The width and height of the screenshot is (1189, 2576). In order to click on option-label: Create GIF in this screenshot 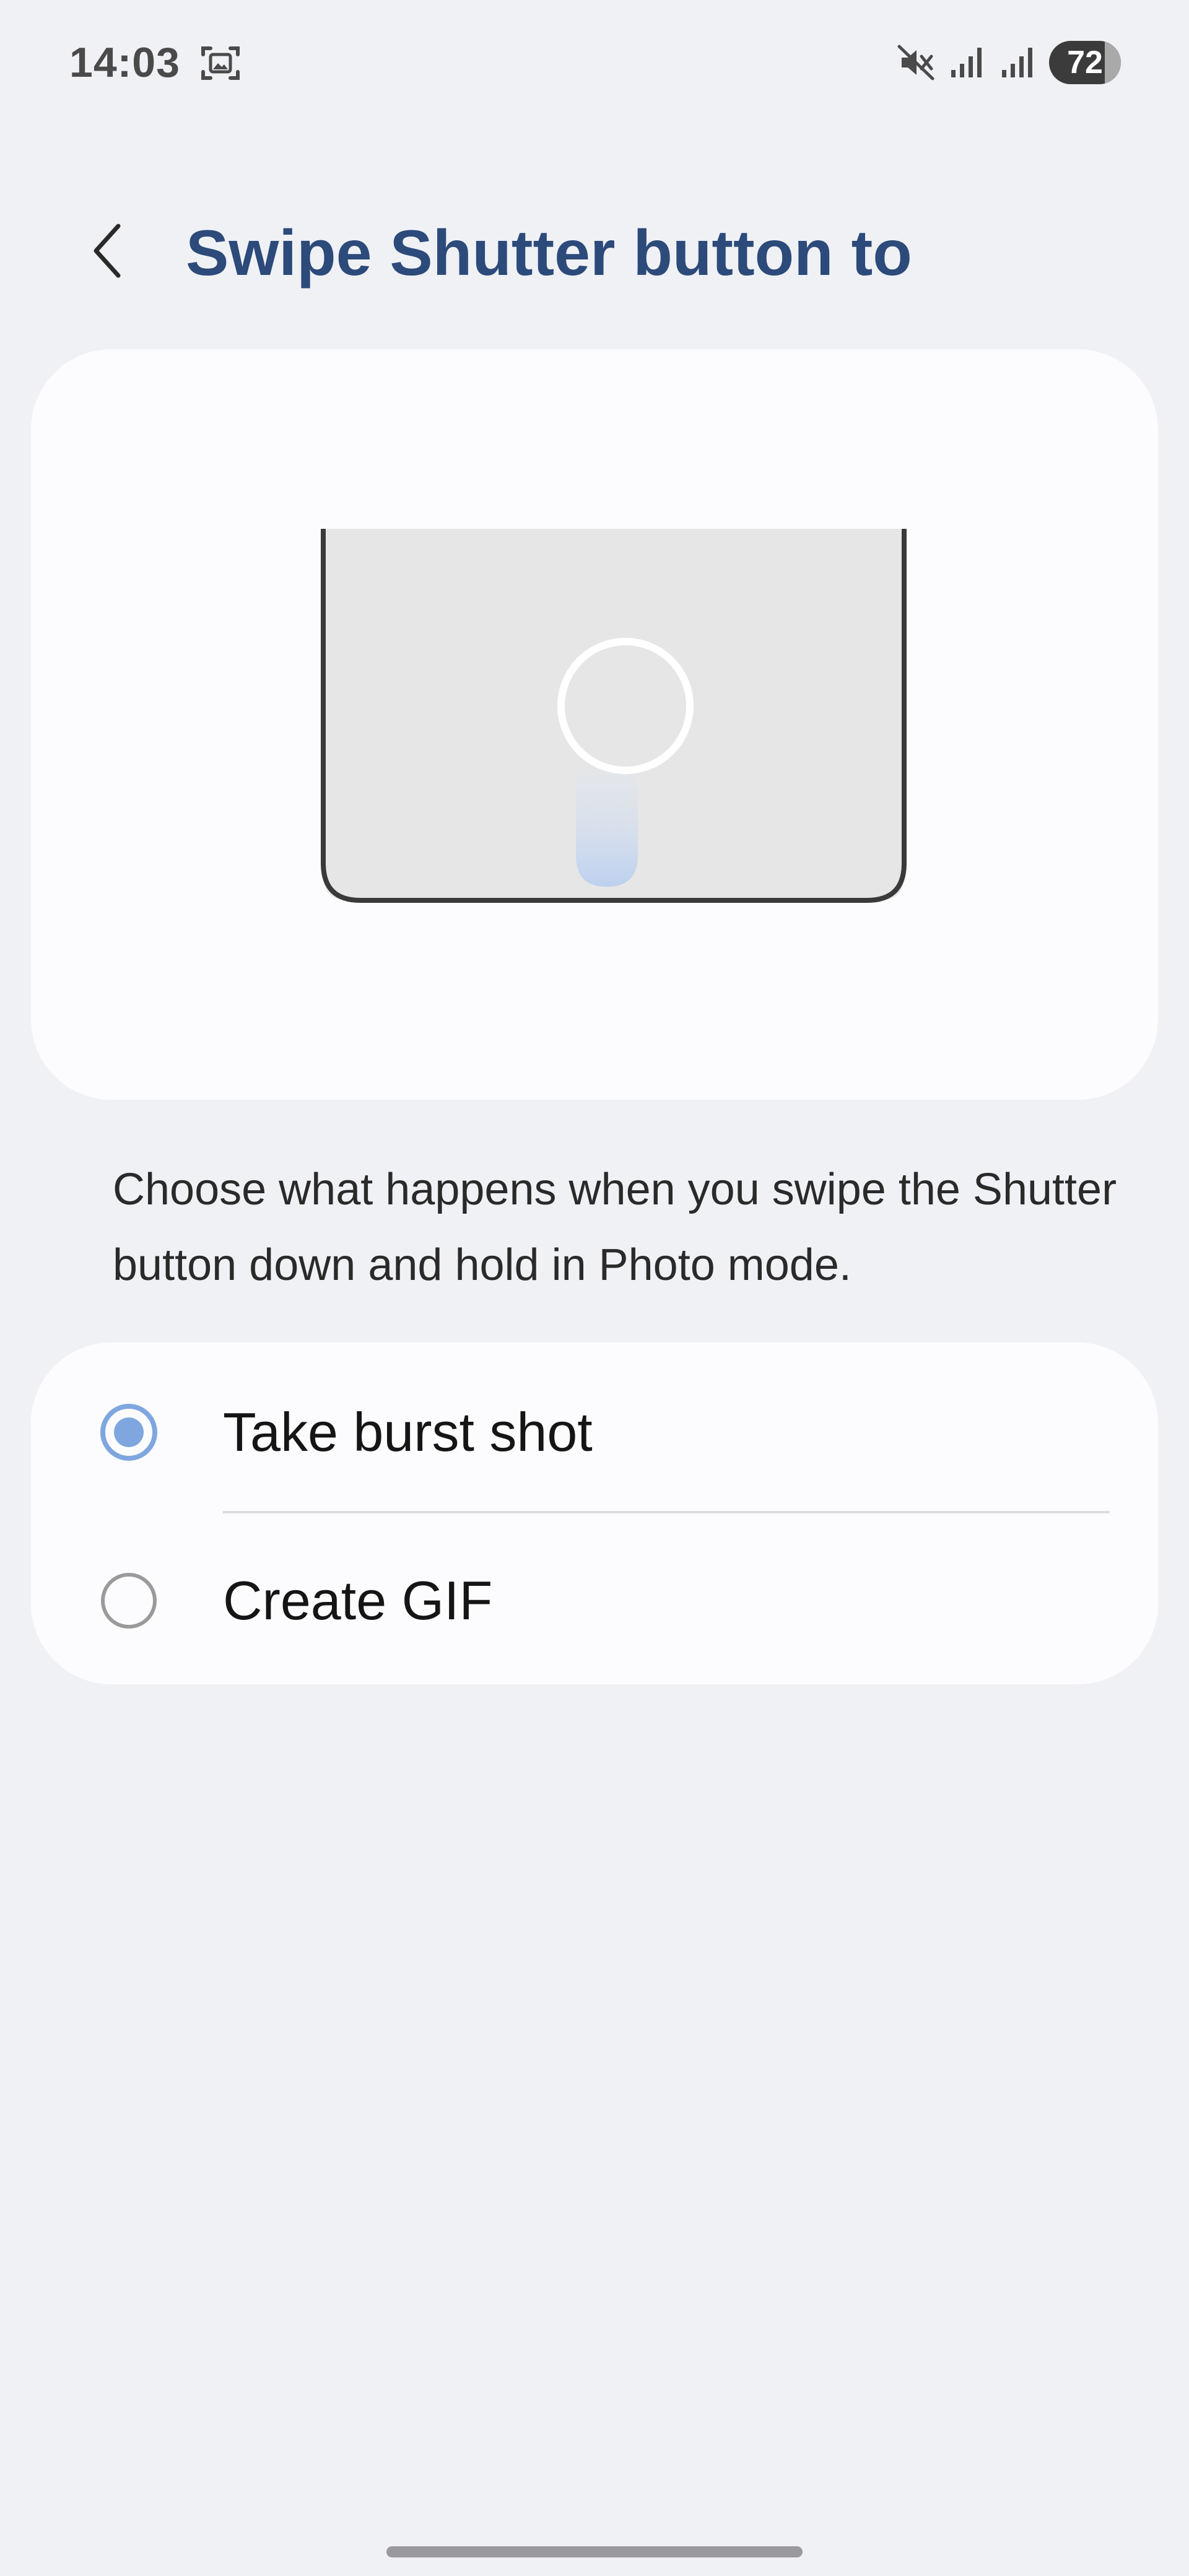, I will do `click(358, 1600)`.